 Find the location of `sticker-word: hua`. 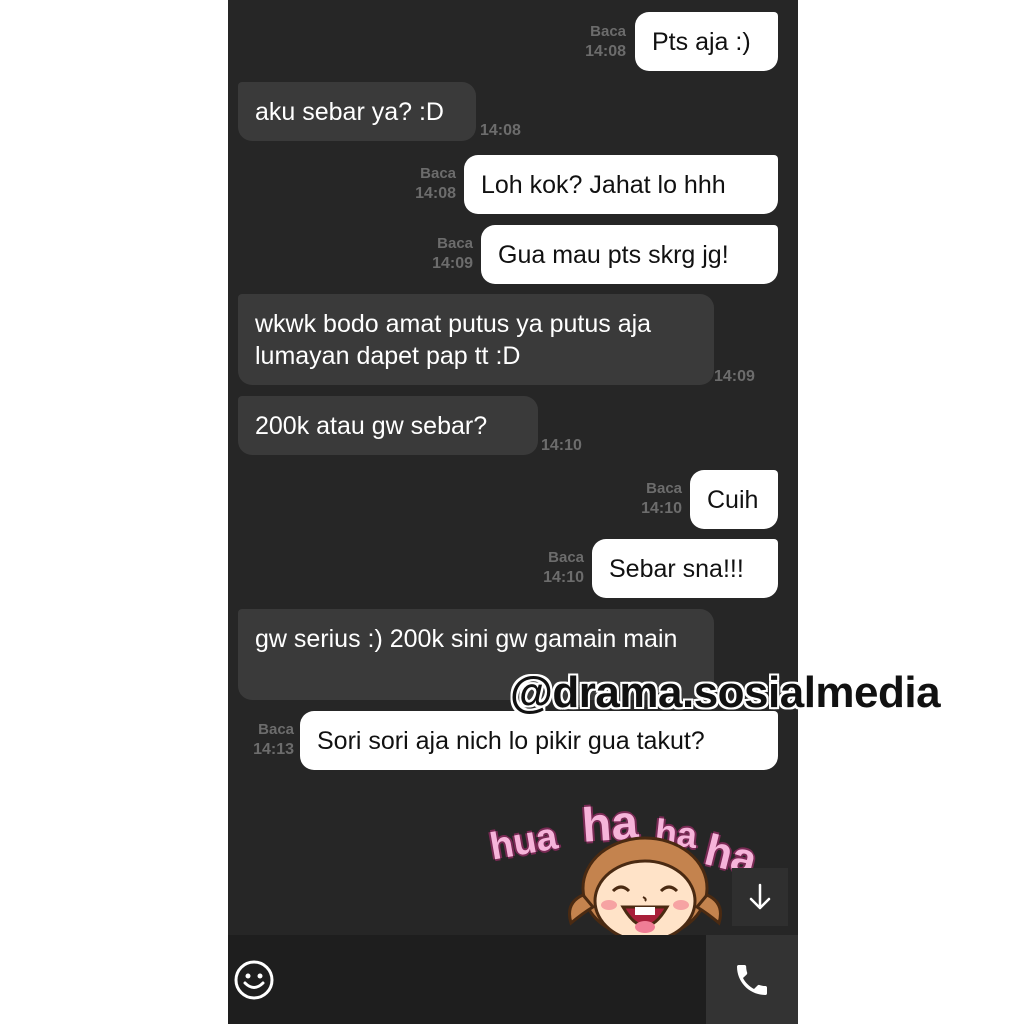

sticker-word: hua is located at coordinates (523, 842).